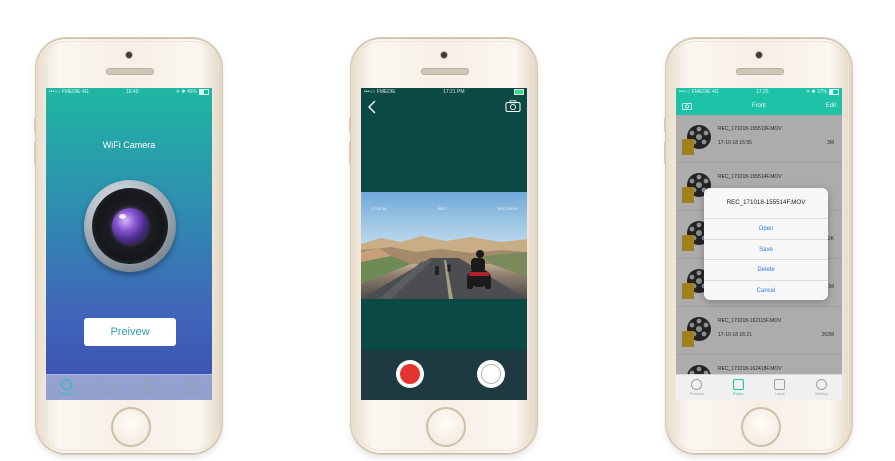 Image resolution: width=895 pixels, height=461 pixels. What do you see at coordinates (372, 107) in the screenshot?
I see `chevron-left-icon` at bounding box center [372, 107].